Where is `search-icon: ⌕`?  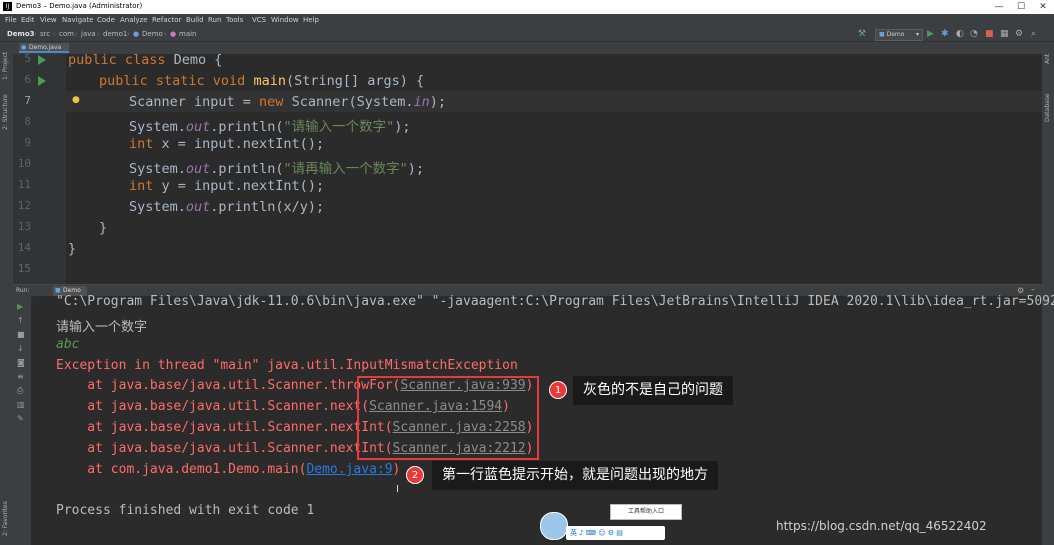 search-icon: ⌕ is located at coordinates (1033, 34).